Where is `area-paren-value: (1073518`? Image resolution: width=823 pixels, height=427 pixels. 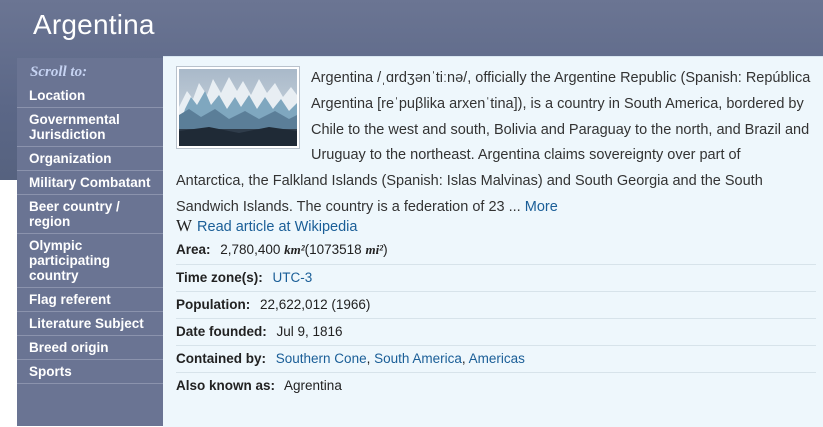 area-paren-value: (1073518 is located at coordinates (333, 249).